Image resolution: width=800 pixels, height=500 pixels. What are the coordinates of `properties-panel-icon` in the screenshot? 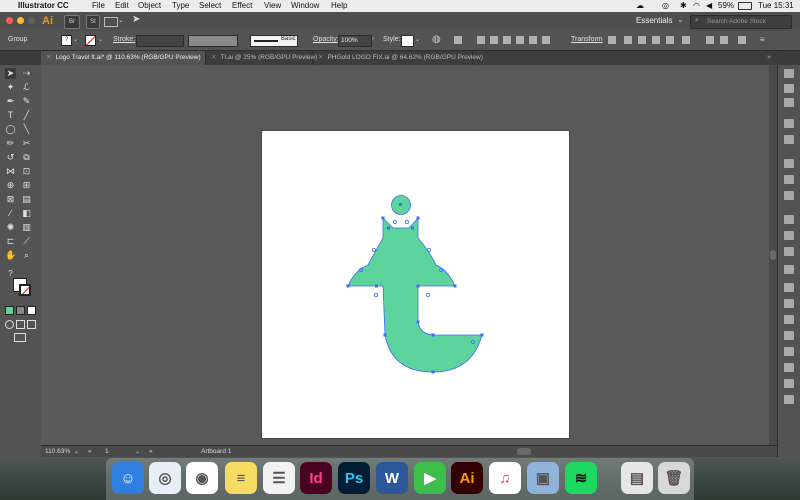 It's located at (789, 73).